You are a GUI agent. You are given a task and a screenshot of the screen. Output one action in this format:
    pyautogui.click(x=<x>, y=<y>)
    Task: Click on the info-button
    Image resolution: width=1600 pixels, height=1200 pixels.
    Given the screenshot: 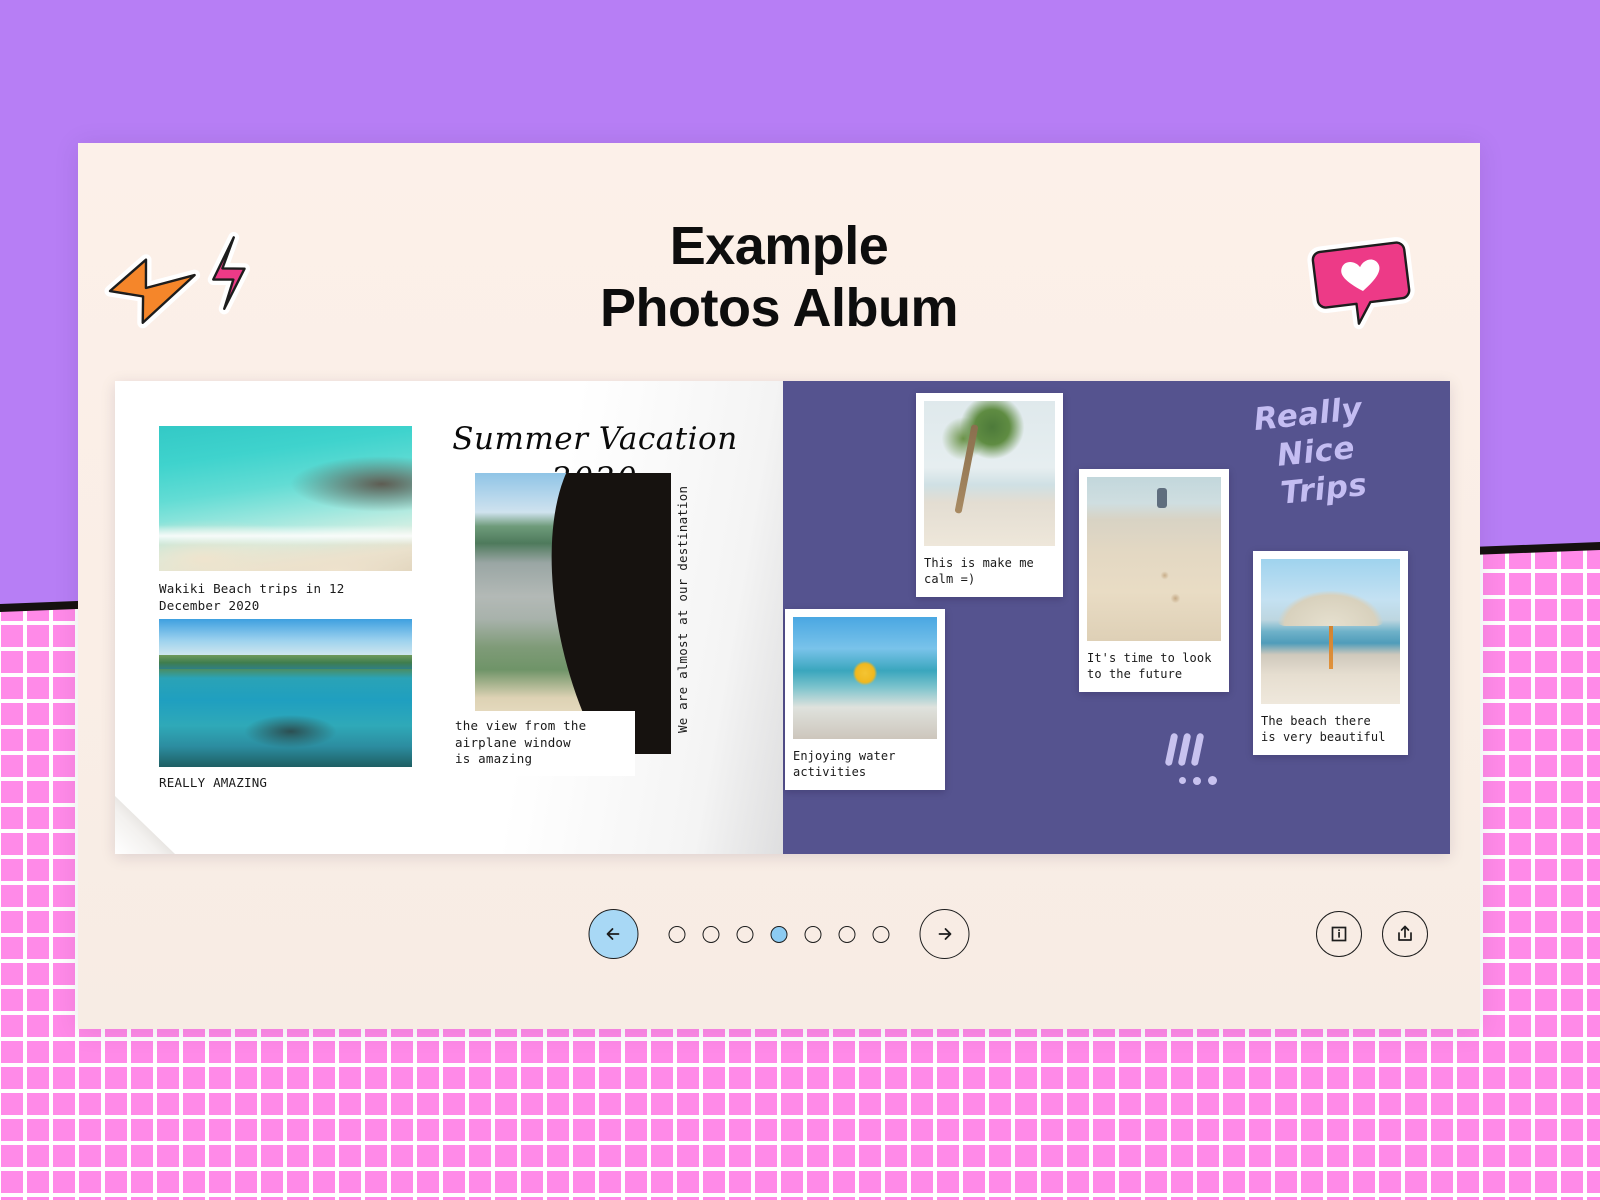 What is the action you would take?
    pyautogui.click(x=1339, y=934)
    